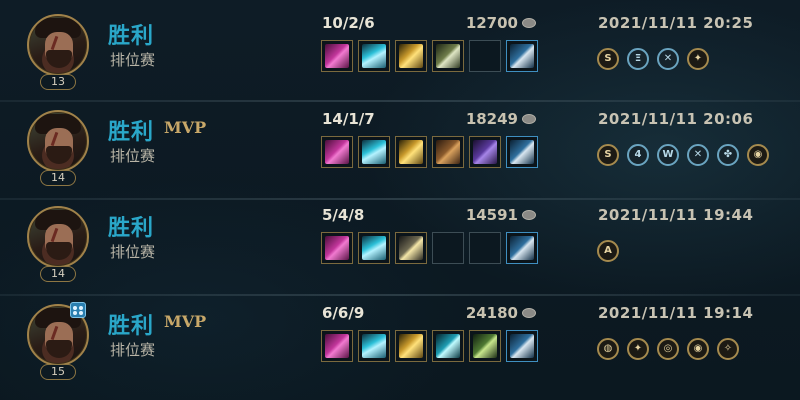  What do you see at coordinates (638, 155) in the screenshot?
I see `achievement-medal-icon: 4` at bounding box center [638, 155].